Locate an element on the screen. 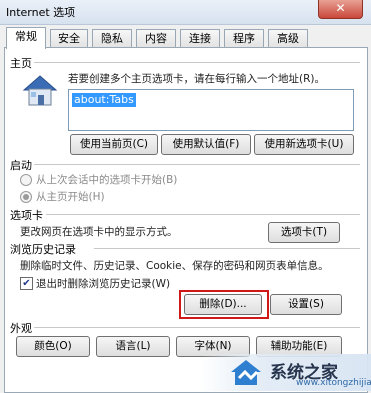 The image size is (371, 393). startup-last-session-label: 从上次会话中的选项卡开始(B) is located at coordinates (107, 180).